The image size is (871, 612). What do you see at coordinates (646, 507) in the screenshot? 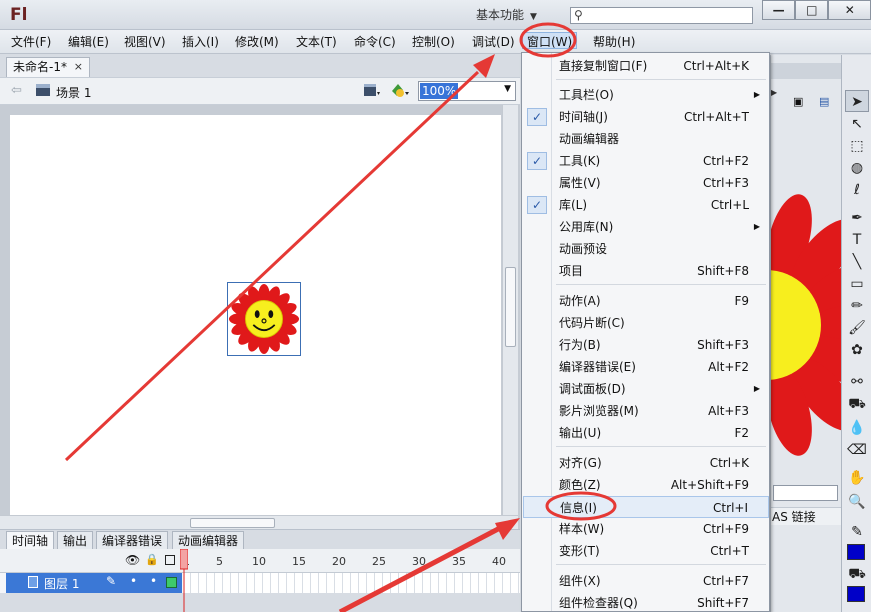
I see `window-menu-item: 信息(I) Ctrl+I` at bounding box center [646, 507].